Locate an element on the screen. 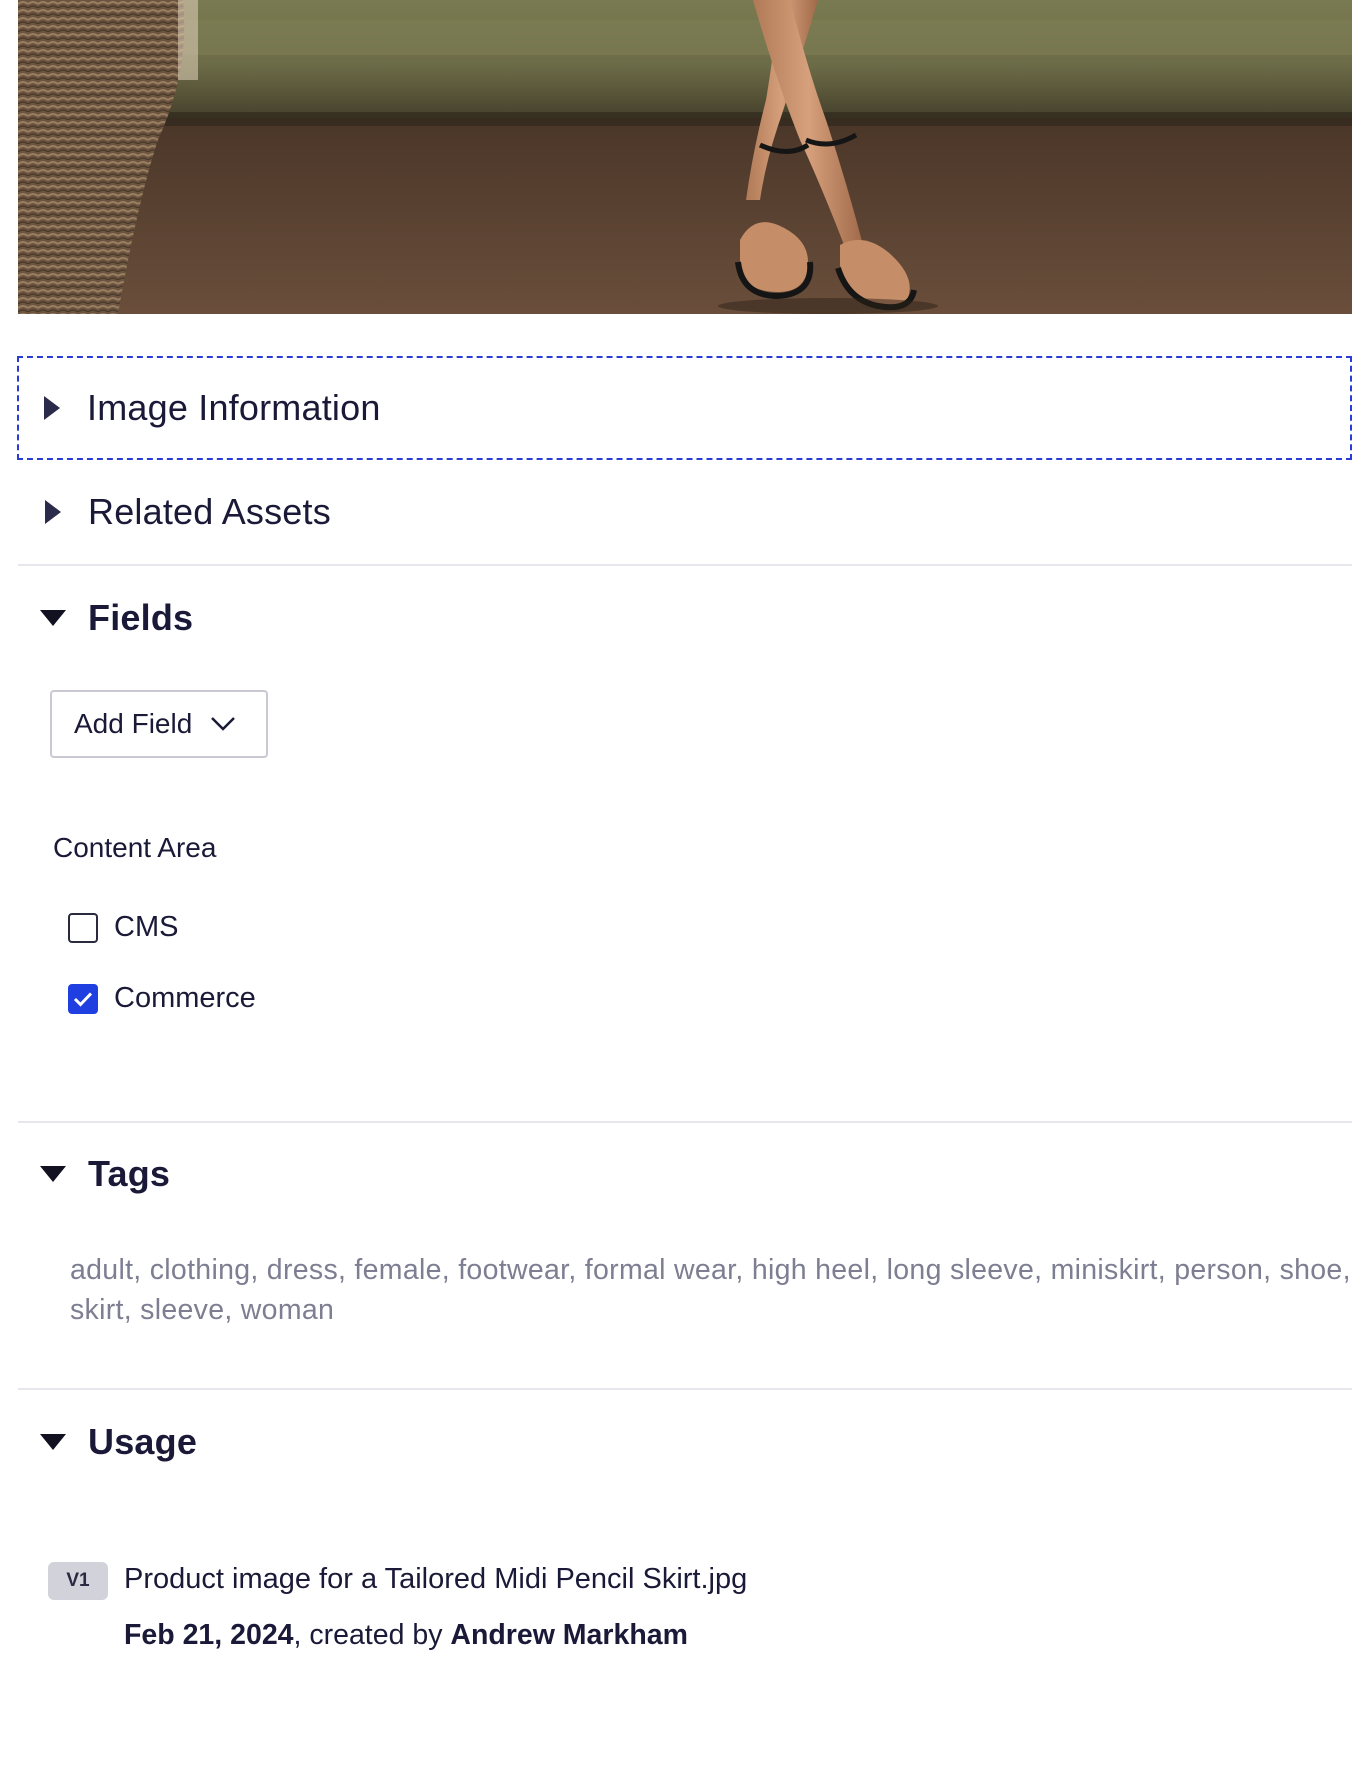 Image resolution: width=1352 pixels, height=1776 pixels. content-area-label: Content Area is located at coordinates (135, 847).